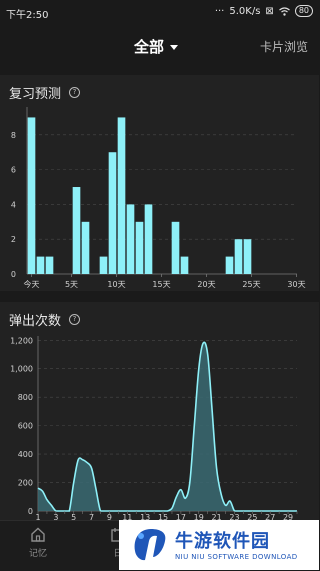 The height and width of the screenshot is (571, 320). Describe the element at coordinates (25, 483) in the screenshot. I see `y-tick-label: 200` at that location.